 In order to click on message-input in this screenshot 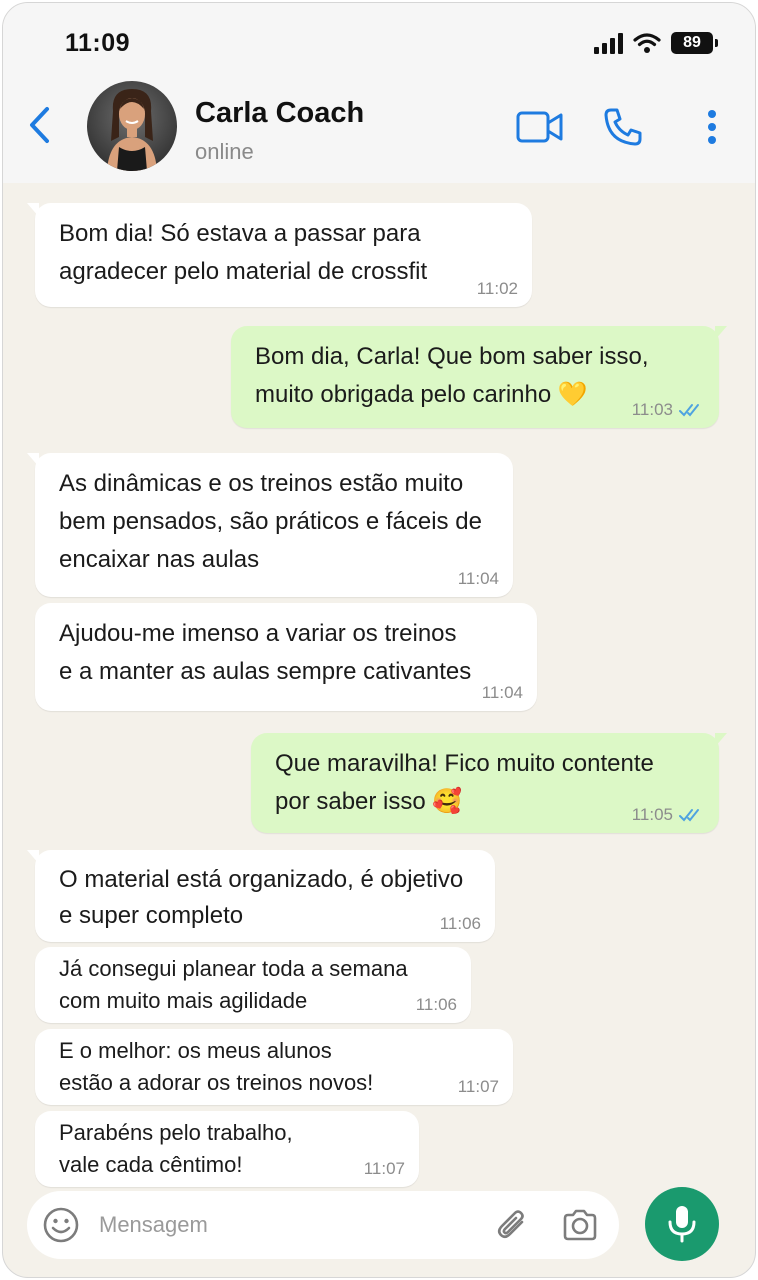, I will do `click(289, 1225)`.